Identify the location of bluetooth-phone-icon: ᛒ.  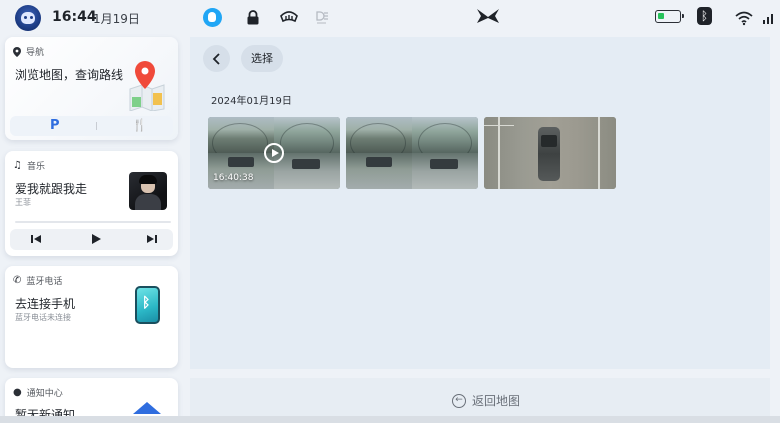
(147, 305).